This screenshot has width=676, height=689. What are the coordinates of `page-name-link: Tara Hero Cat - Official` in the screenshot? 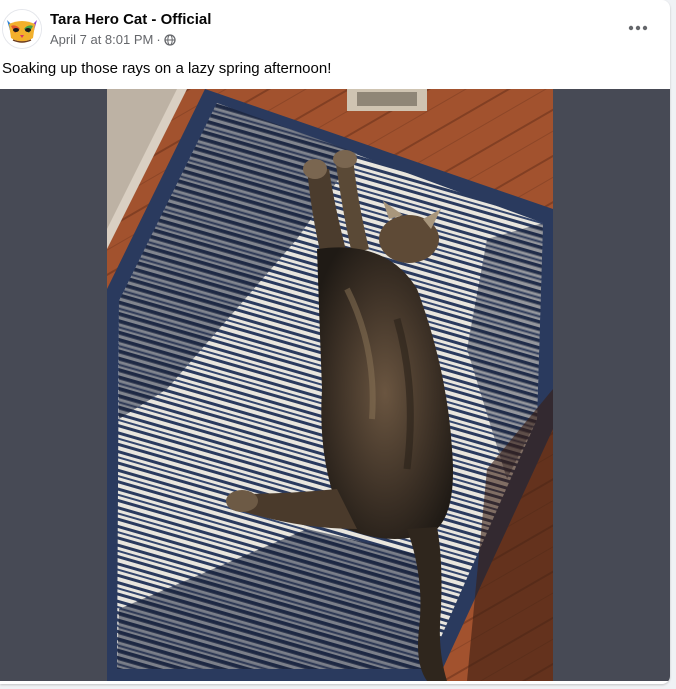 It's located at (130, 19).